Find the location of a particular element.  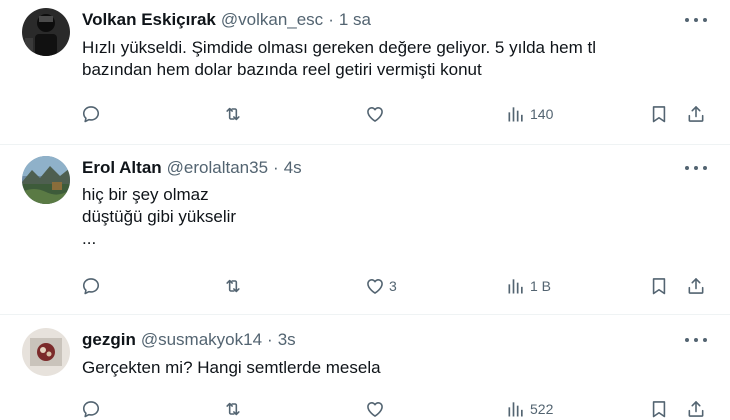

user-handle: @volkan_esc is located at coordinates (272, 20).